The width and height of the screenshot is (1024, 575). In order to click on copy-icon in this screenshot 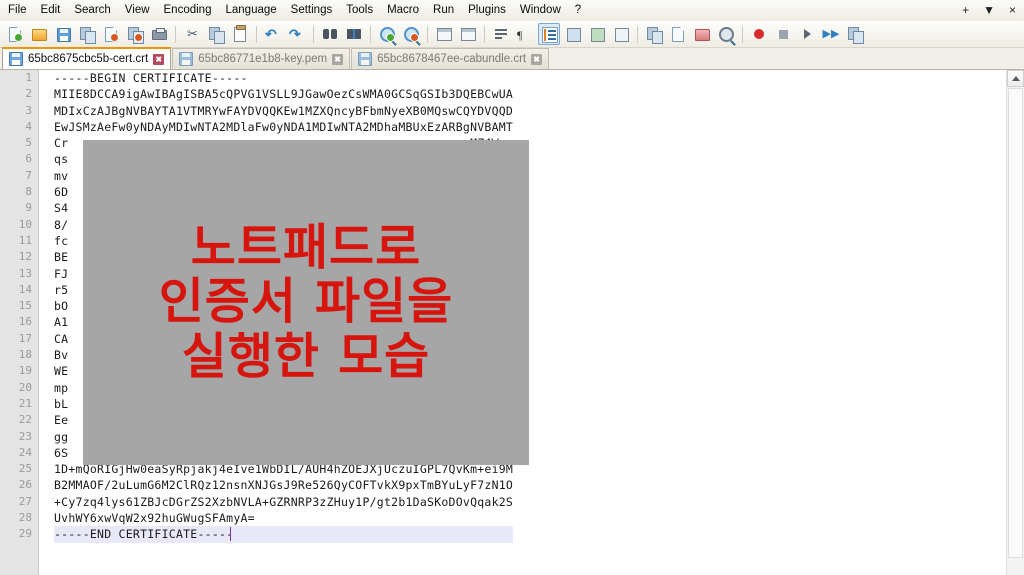, I will do `click(216, 34)`.